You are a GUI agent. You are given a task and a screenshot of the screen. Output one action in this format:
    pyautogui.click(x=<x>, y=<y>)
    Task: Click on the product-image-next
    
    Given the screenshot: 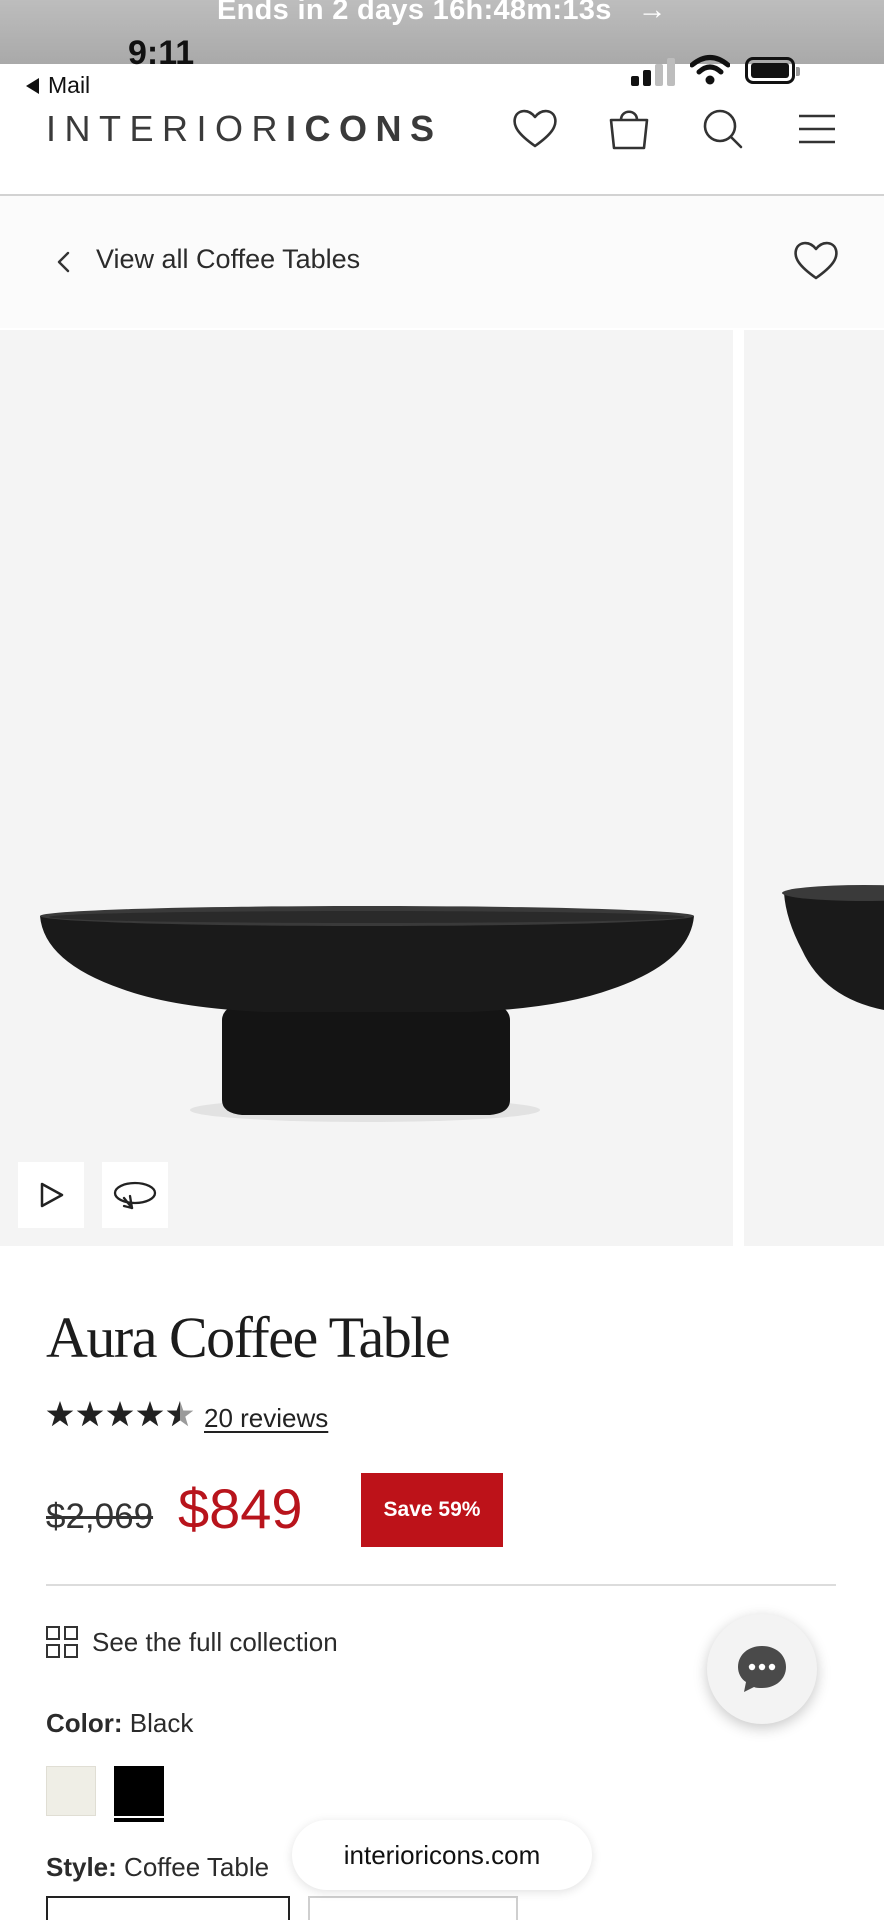 What is the action you would take?
    pyautogui.click(x=814, y=788)
    